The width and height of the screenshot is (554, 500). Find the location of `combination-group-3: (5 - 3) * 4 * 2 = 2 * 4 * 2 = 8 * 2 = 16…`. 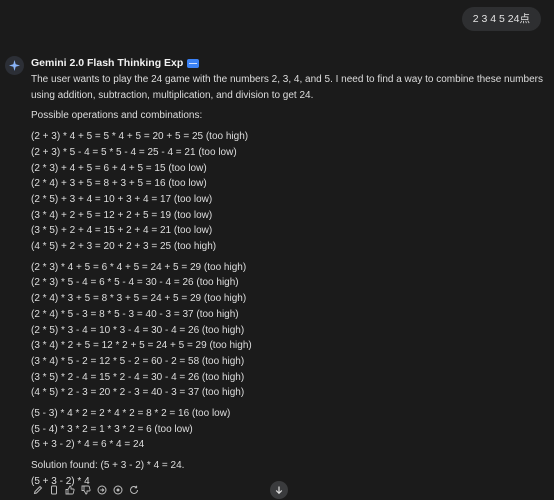

combination-group-3: (5 - 3) * 4 * 2 = 2 * 4 * 2 = 8 * 2 = 16… is located at coordinates (288, 429).